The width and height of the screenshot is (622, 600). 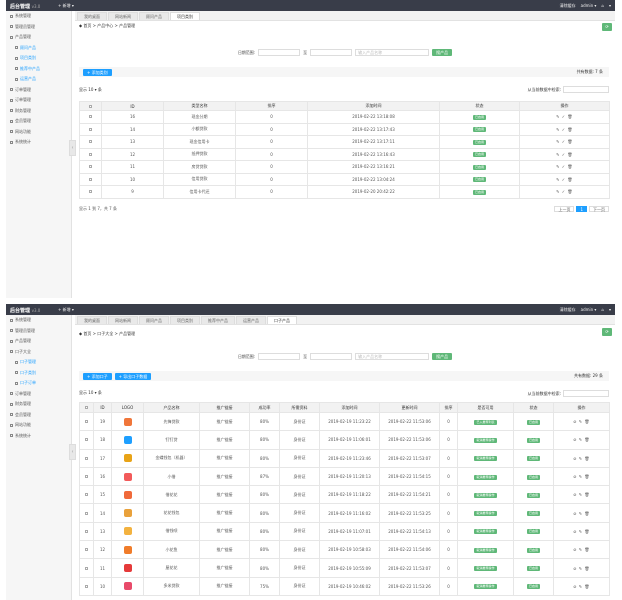 I want to click on tab-item: 我的桌面, so click(x=92, y=320).